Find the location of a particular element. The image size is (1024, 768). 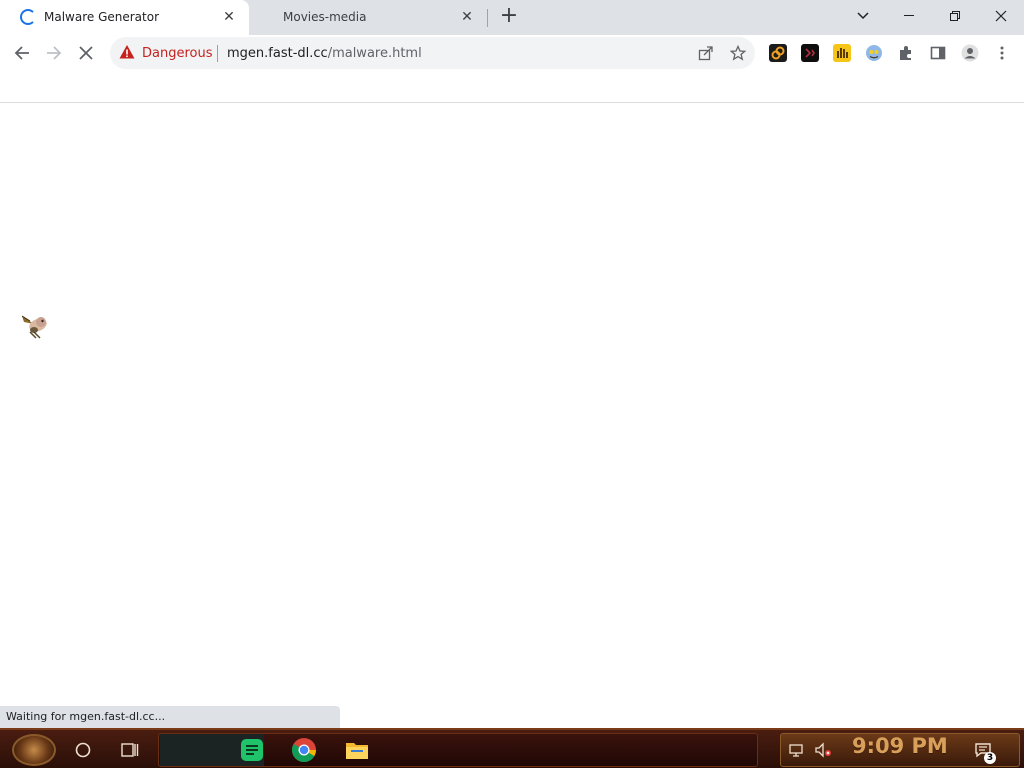

chevron-down-icon is located at coordinates (863, 16).